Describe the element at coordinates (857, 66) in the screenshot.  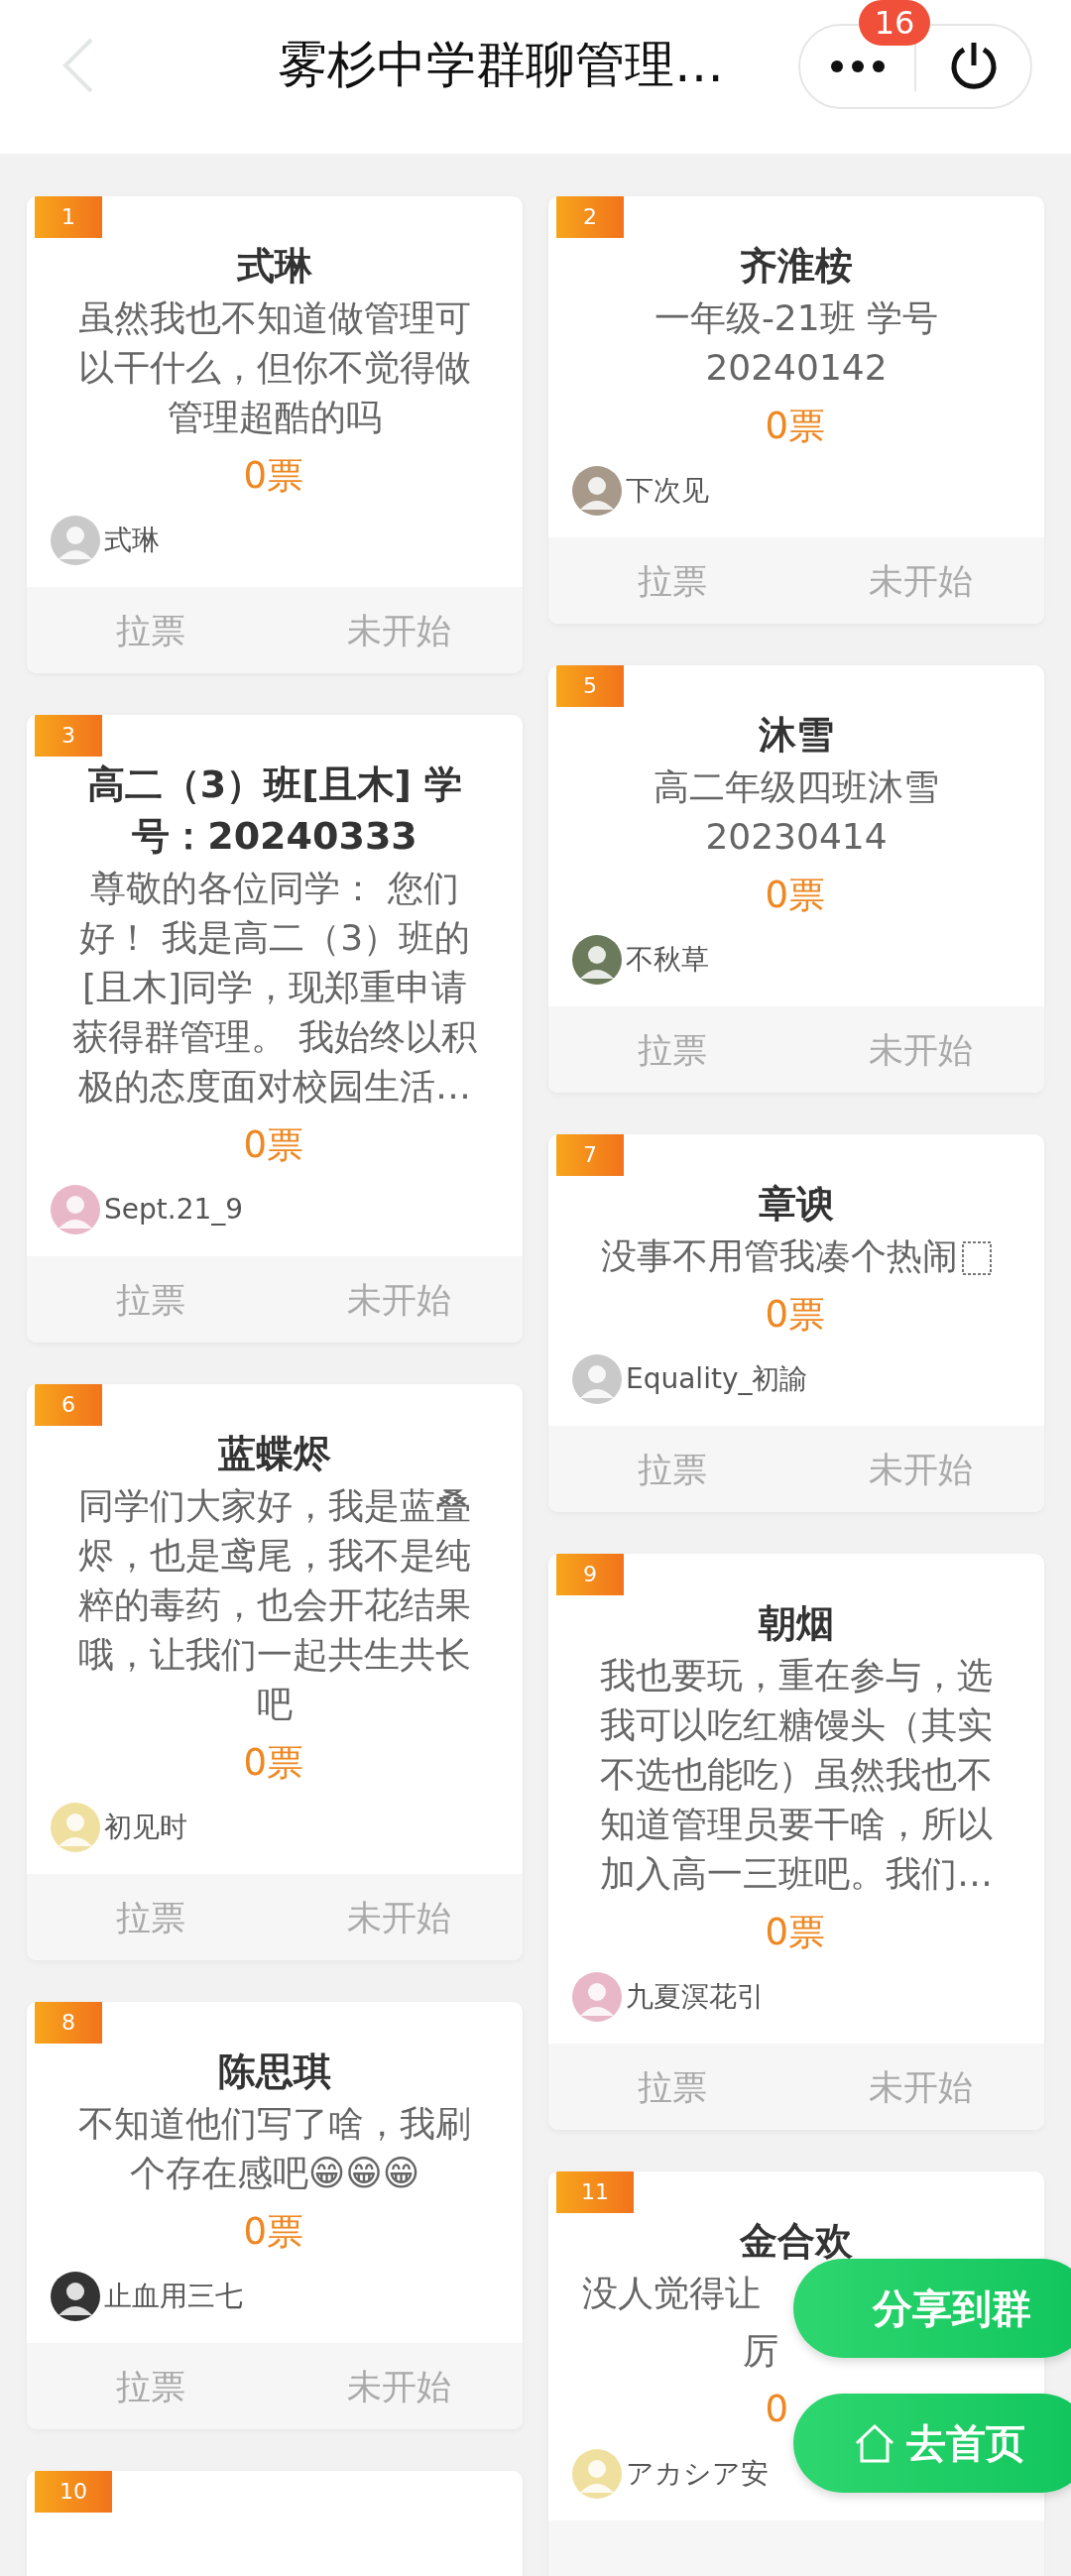
I see `more-icon` at that location.